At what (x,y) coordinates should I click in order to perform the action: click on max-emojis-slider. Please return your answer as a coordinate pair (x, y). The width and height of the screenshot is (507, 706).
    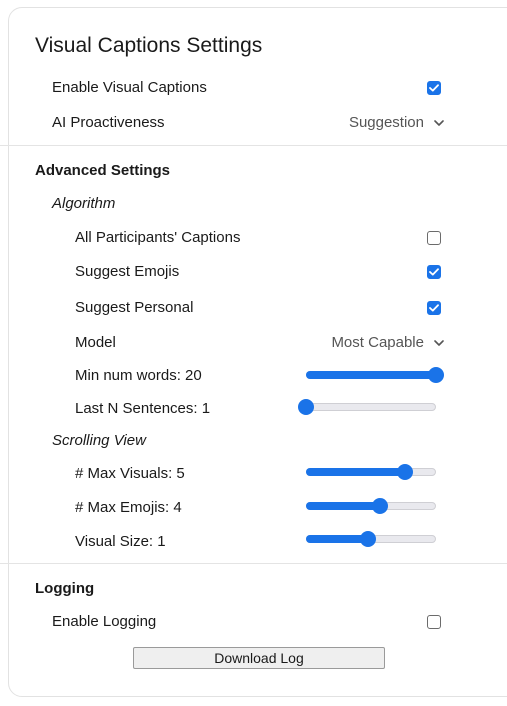
    Looking at the image, I should click on (371, 506).